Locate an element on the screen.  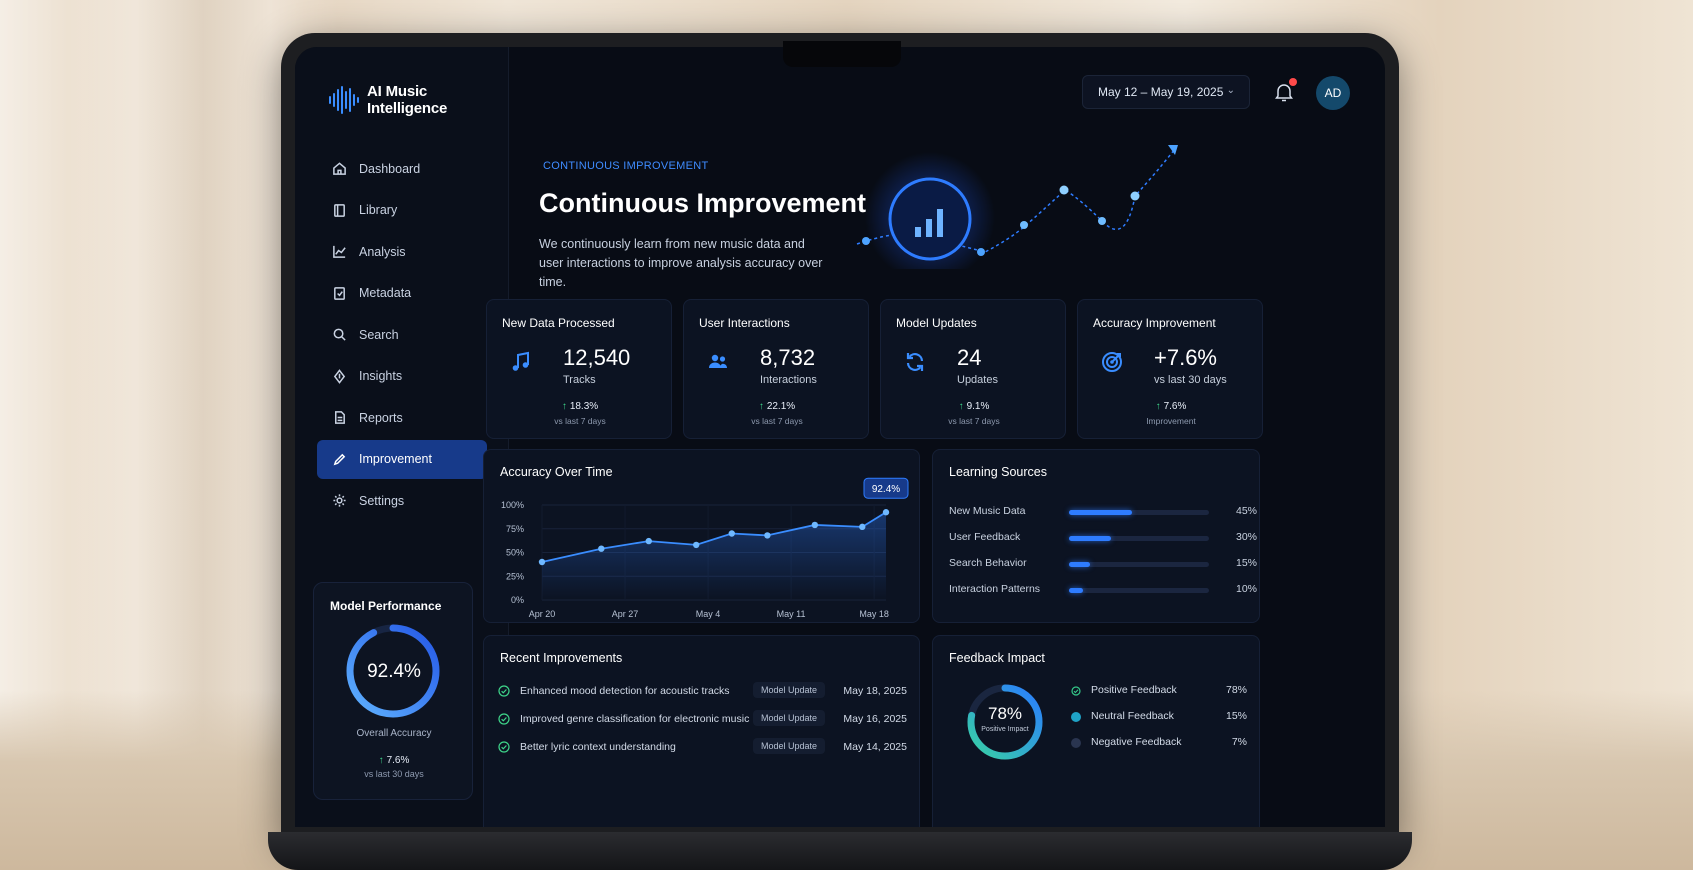
app-logo: AI Music Intelligence is located at coordinates (418, 100).